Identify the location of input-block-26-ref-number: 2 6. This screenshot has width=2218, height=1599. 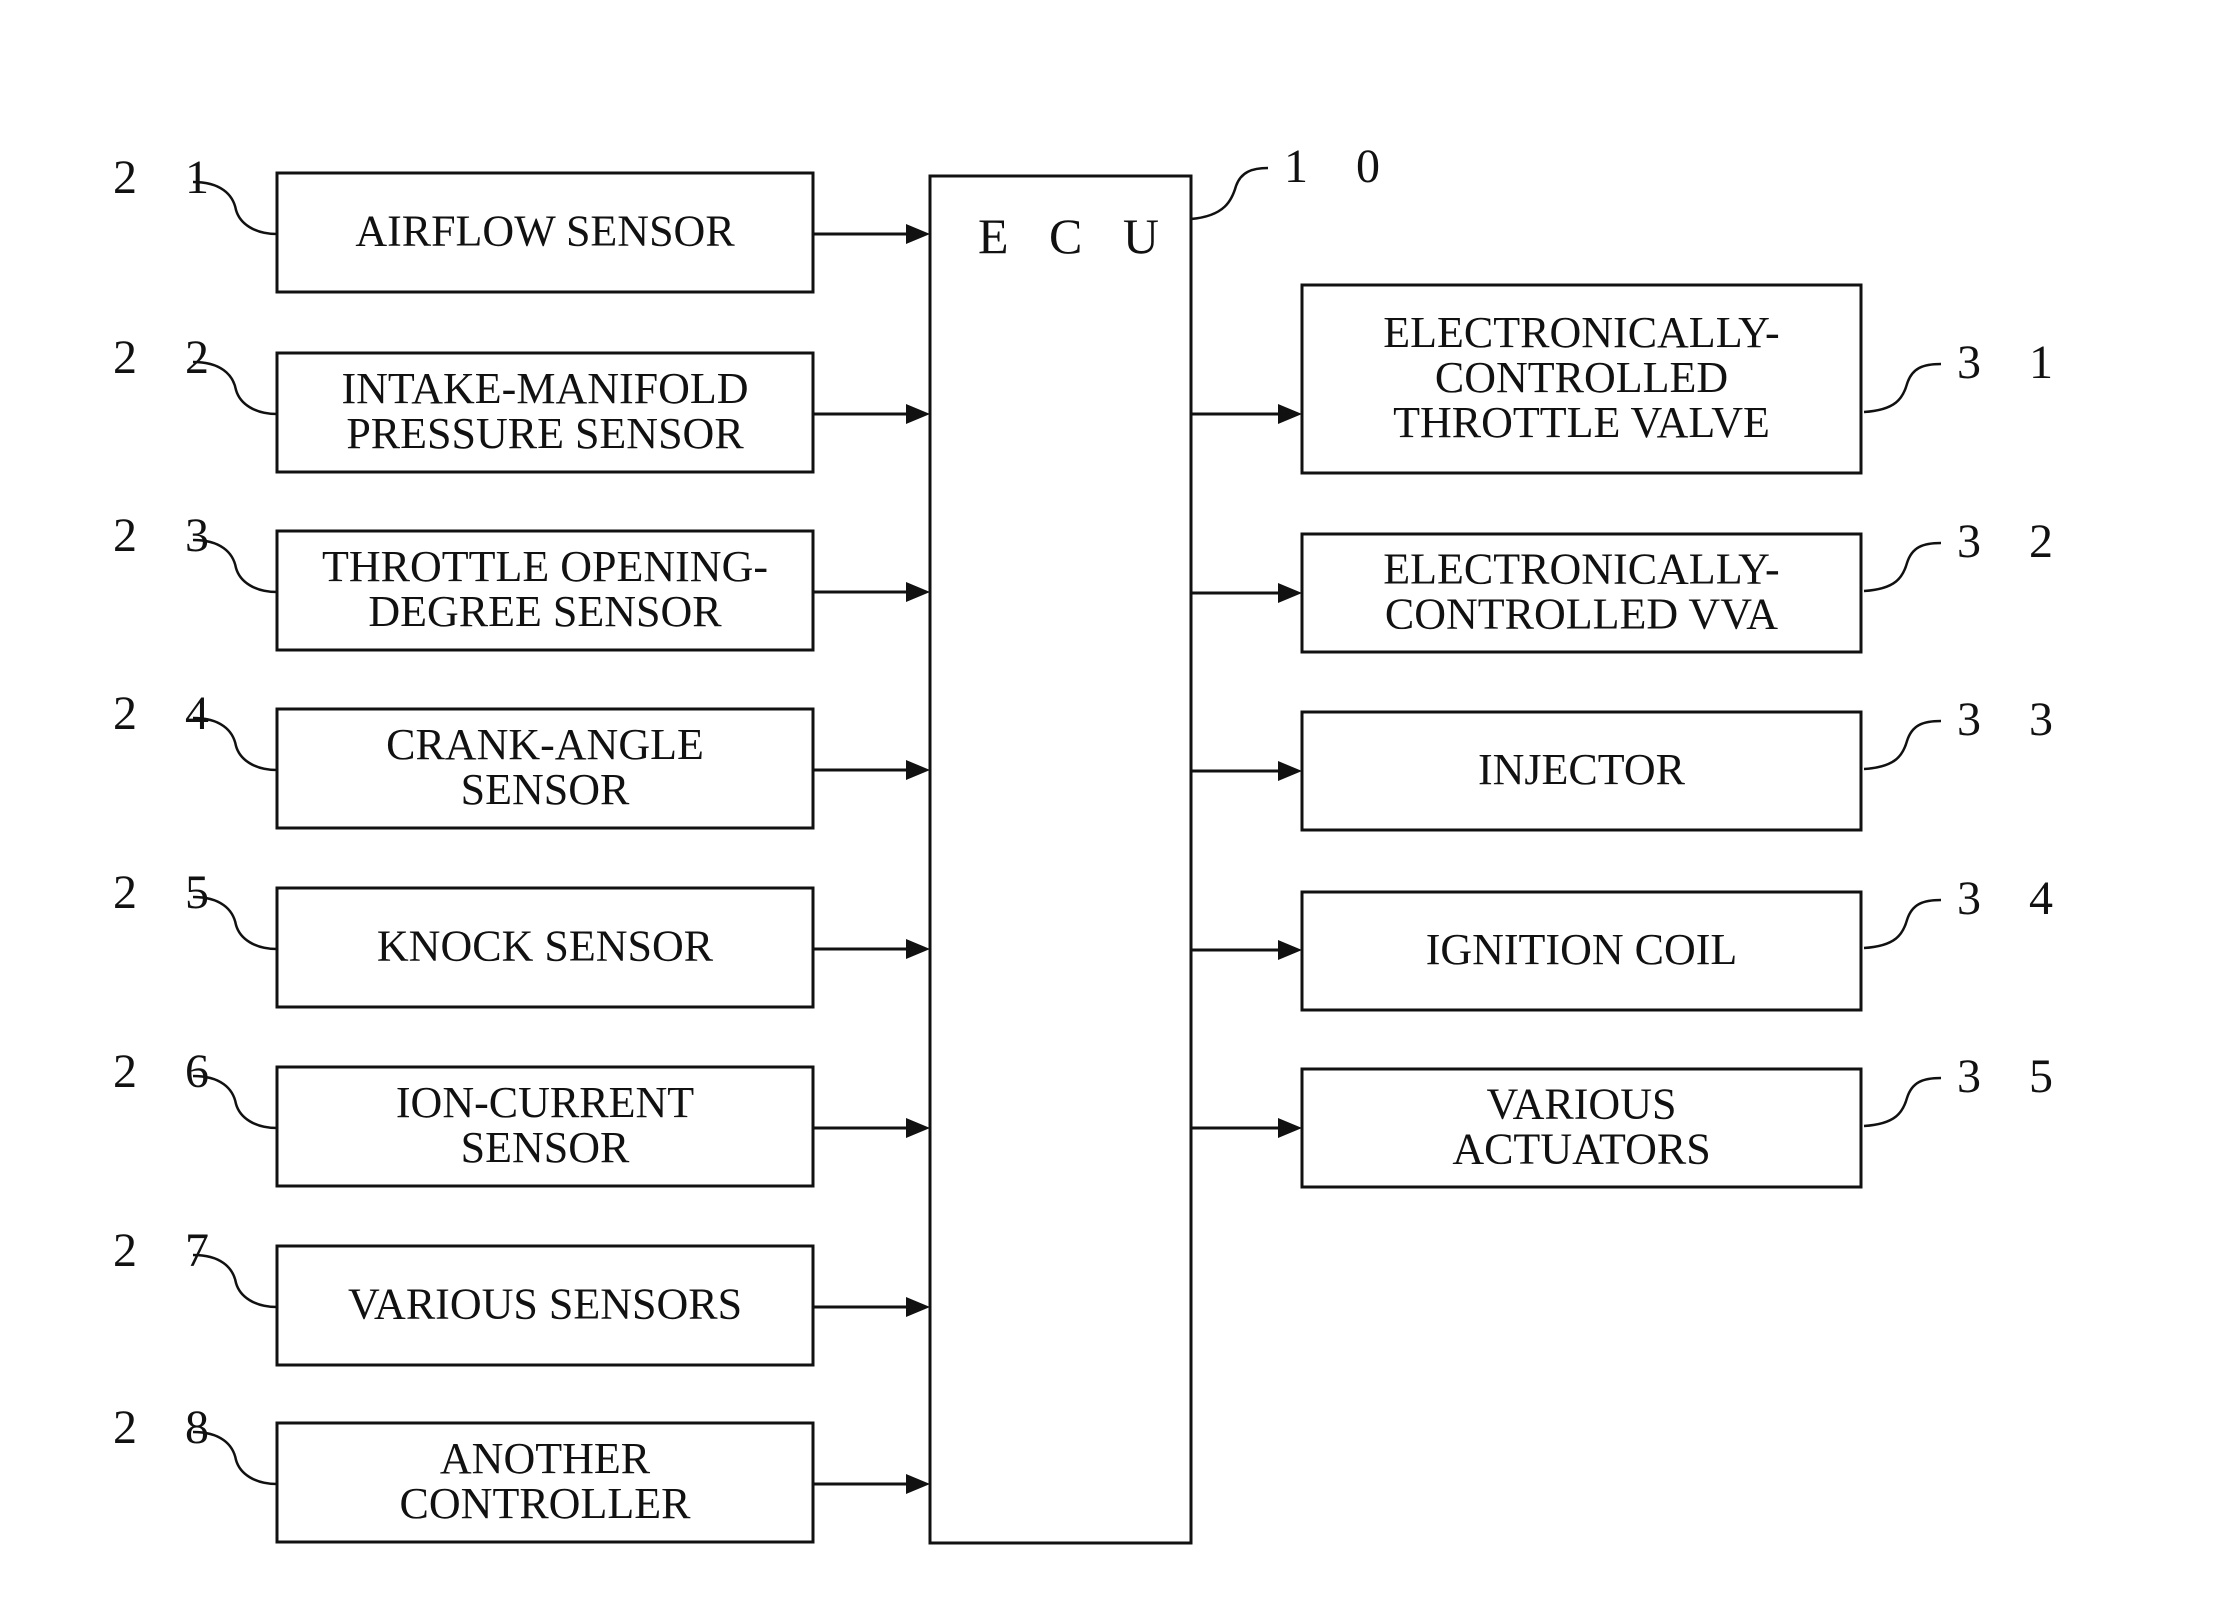
(170, 1071).